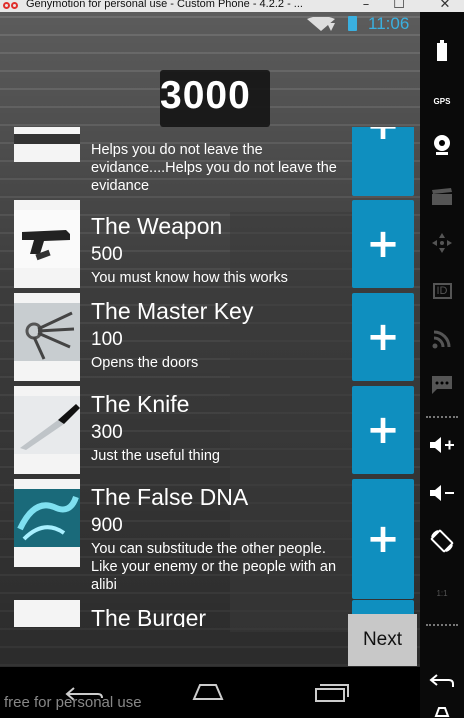 The width and height of the screenshot is (464, 718). I want to click on home-control-icon, so click(442, 707).